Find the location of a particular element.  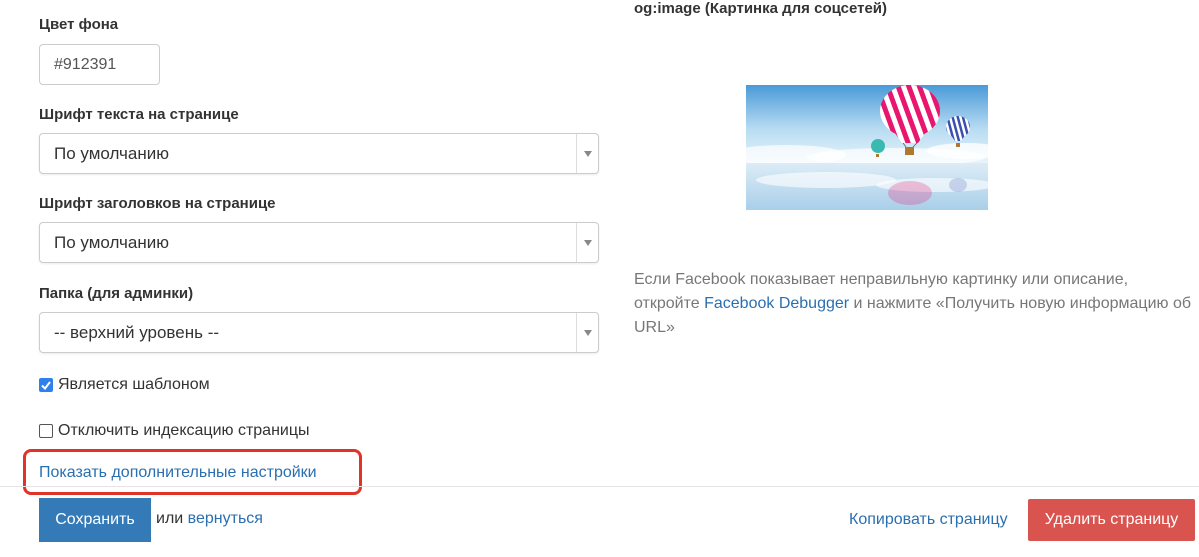

folder-select: -- верхний уровень -- is located at coordinates (319, 332).